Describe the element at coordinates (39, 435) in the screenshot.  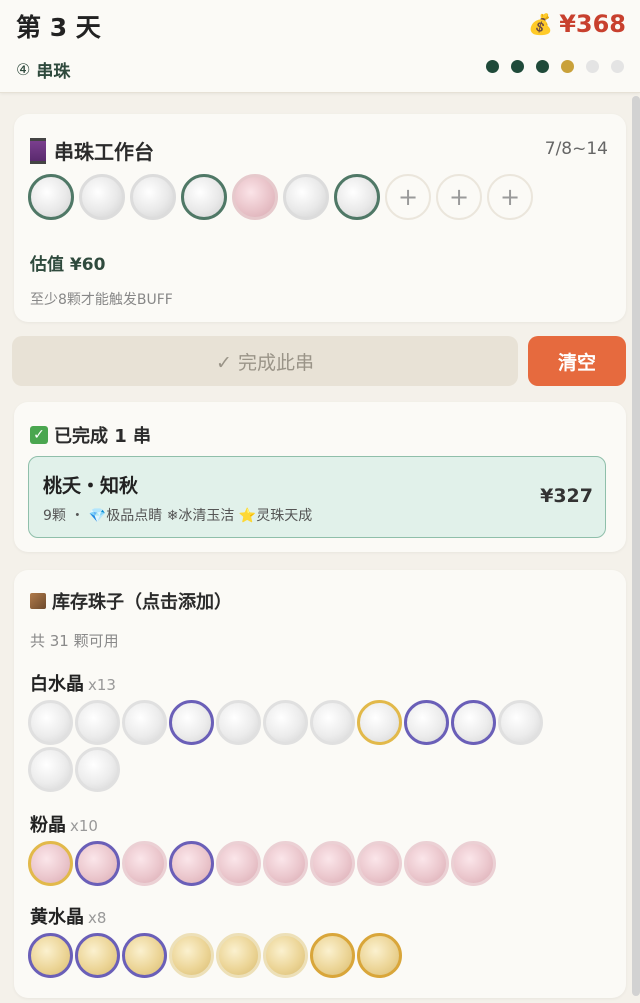
I see `checkbox-icon: ✓` at that location.